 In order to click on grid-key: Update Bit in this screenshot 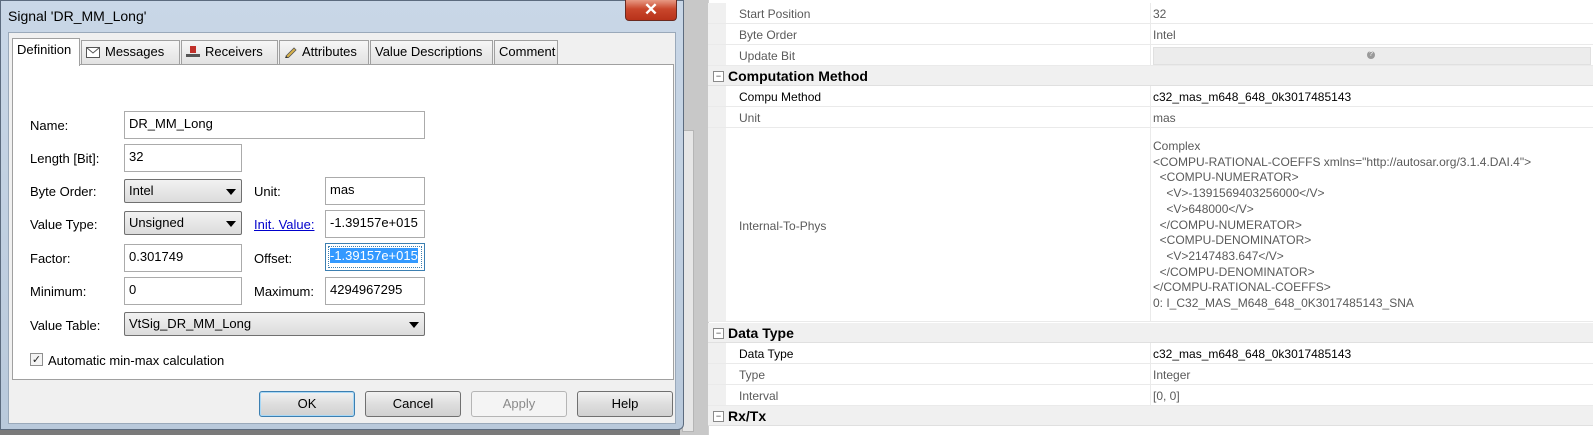, I will do `click(767, 56)`.